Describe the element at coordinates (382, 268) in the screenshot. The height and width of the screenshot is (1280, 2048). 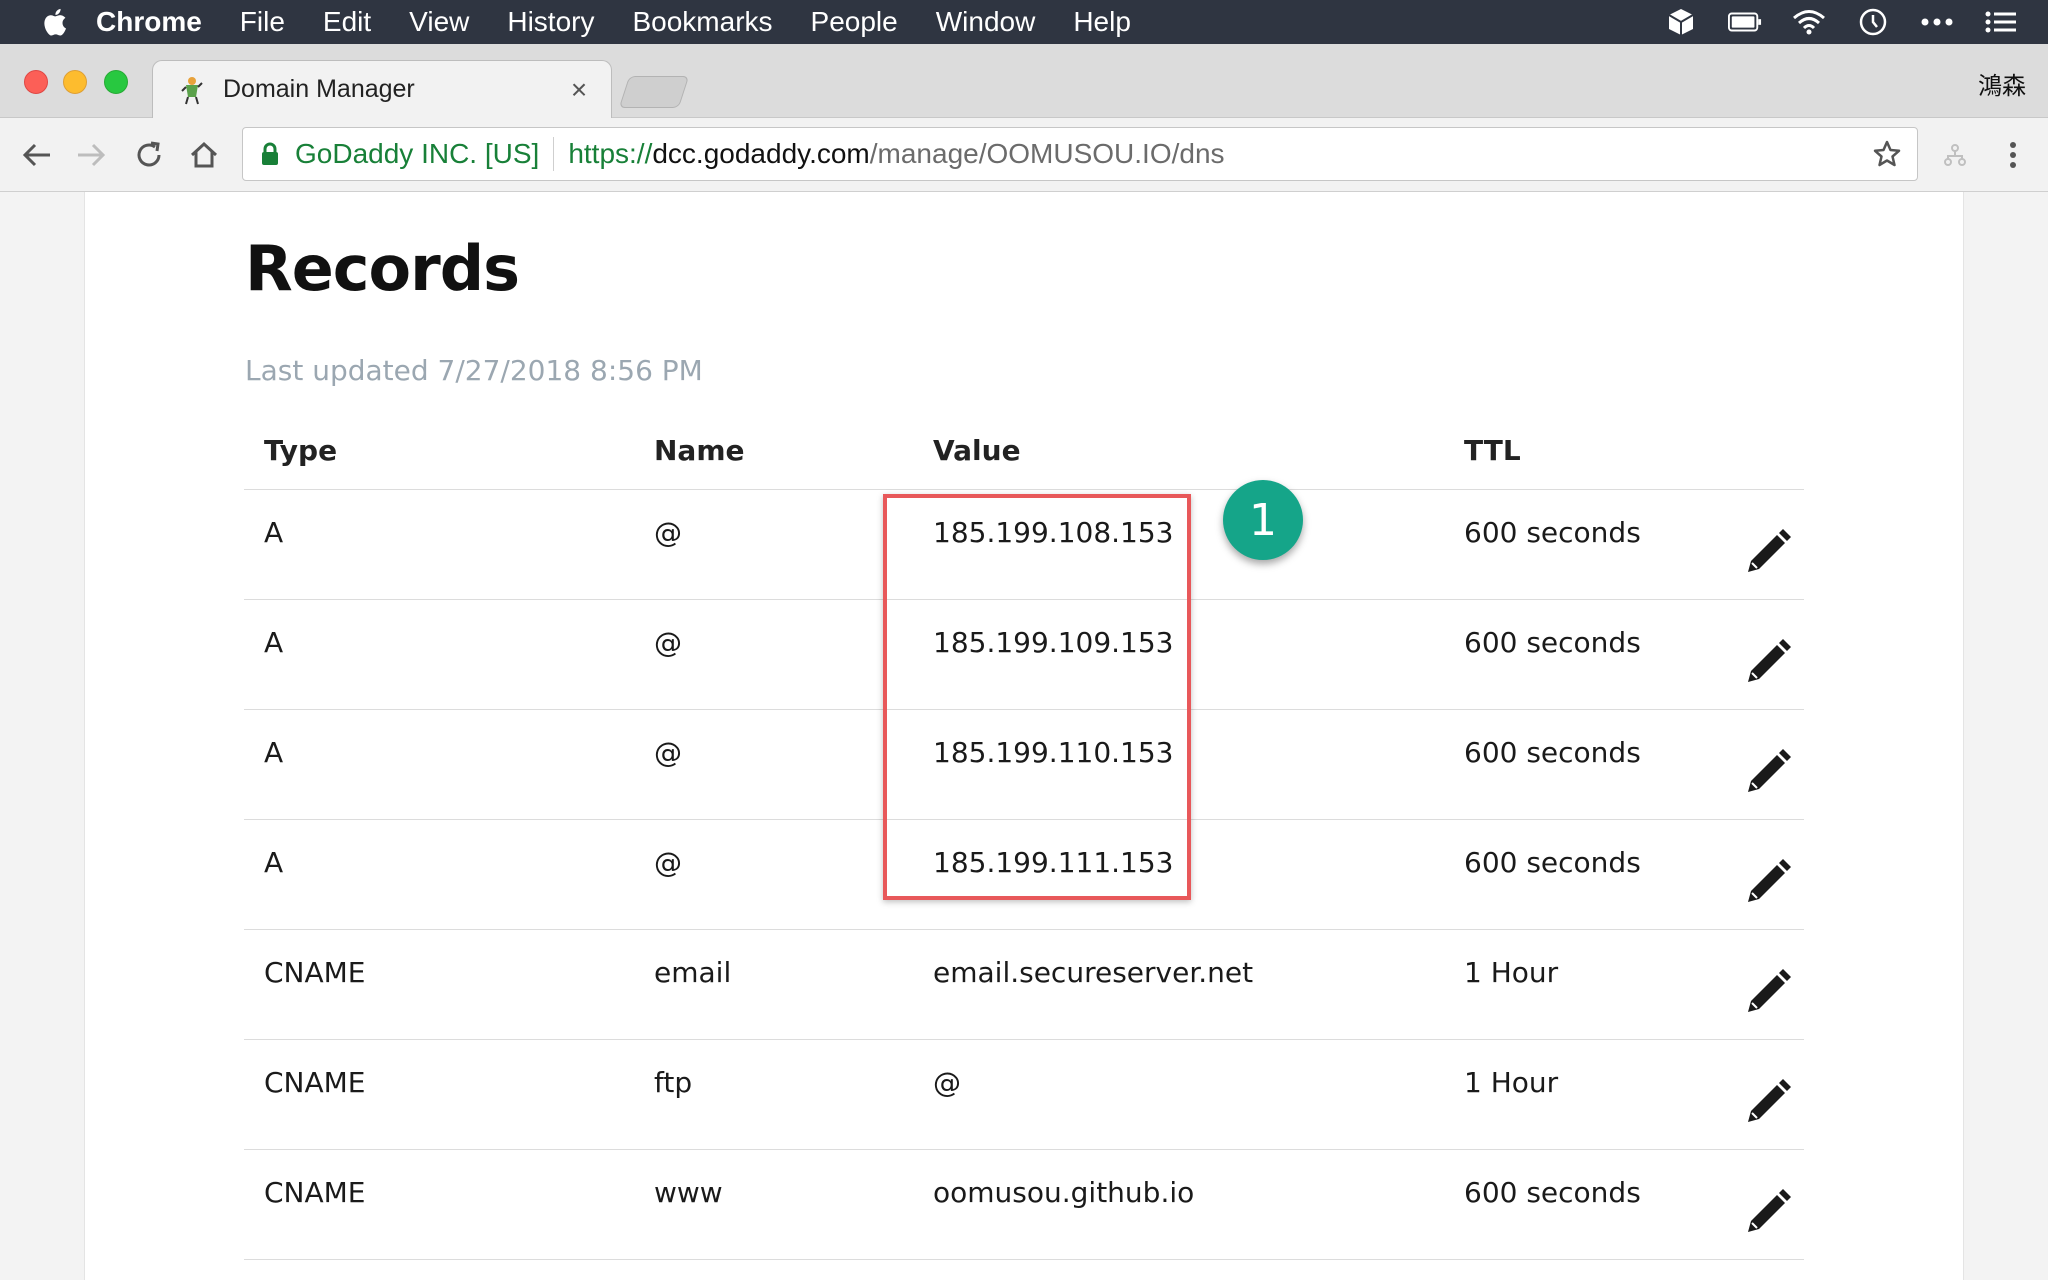
I see `page-title: Records` at that location.